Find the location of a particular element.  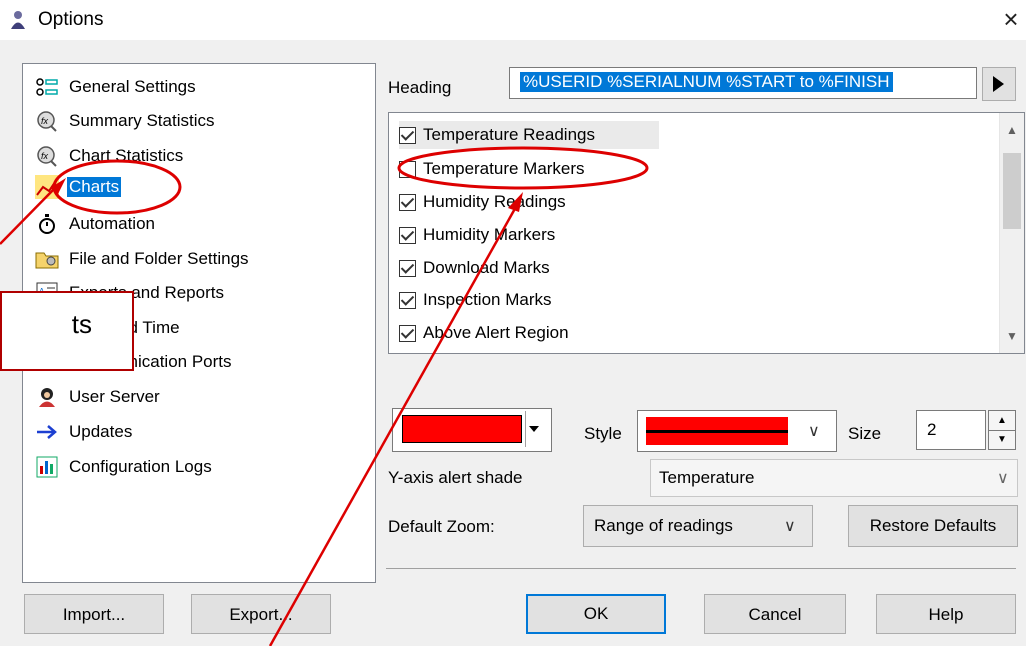

sidebar-item-label: Configuration Logs is located at coordinates (140, 466).